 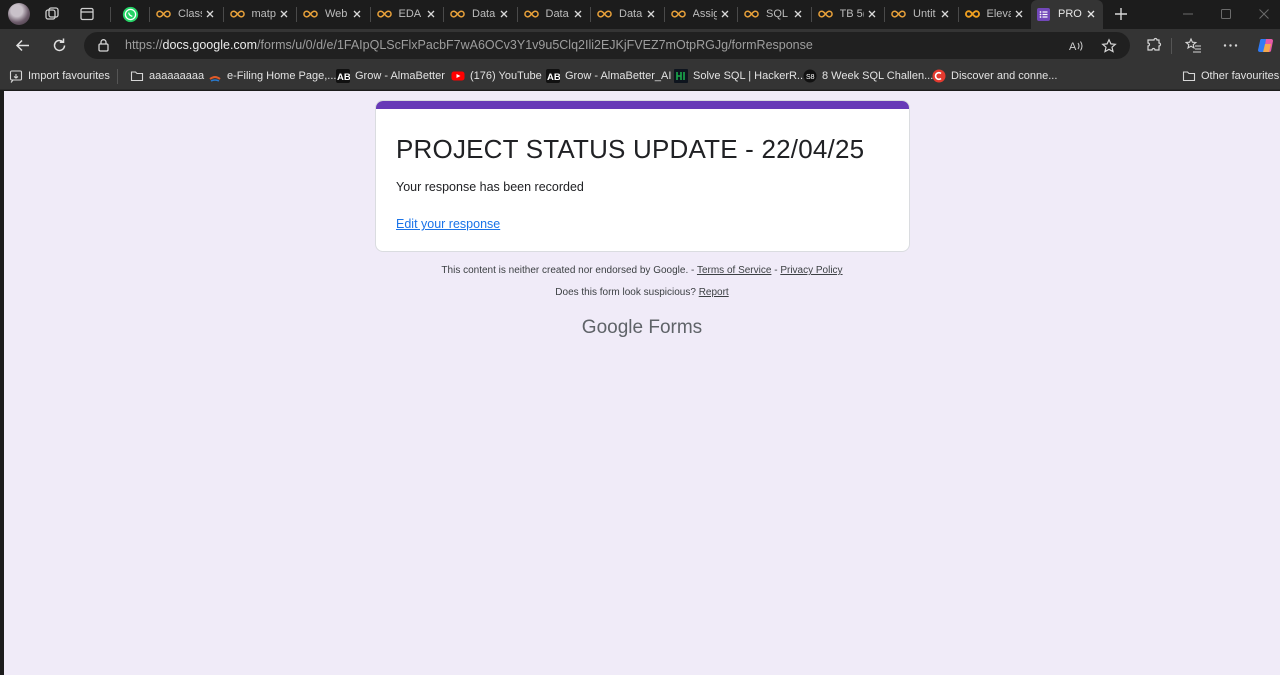 What do you see at coordinates (618, 76) in the screenshot?
I see `bookmark-label: Grow - AlmaBetter_AI` at bounding box center [618, 76].